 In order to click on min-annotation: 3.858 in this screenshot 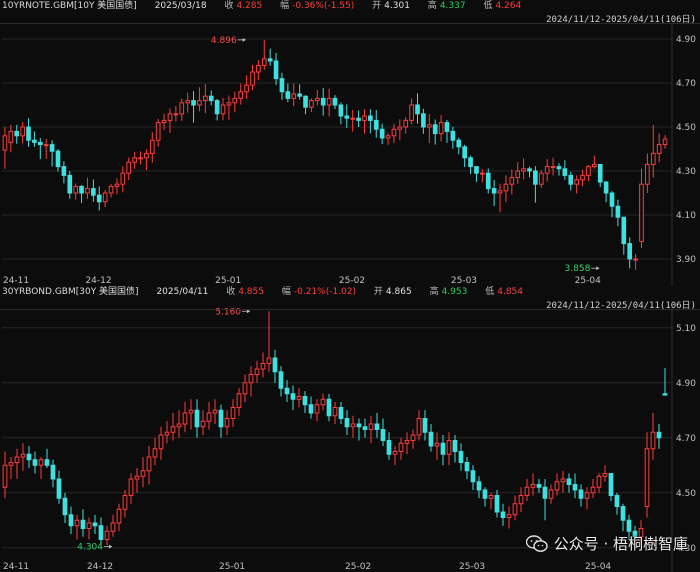, I will do `click(578, 269)`.